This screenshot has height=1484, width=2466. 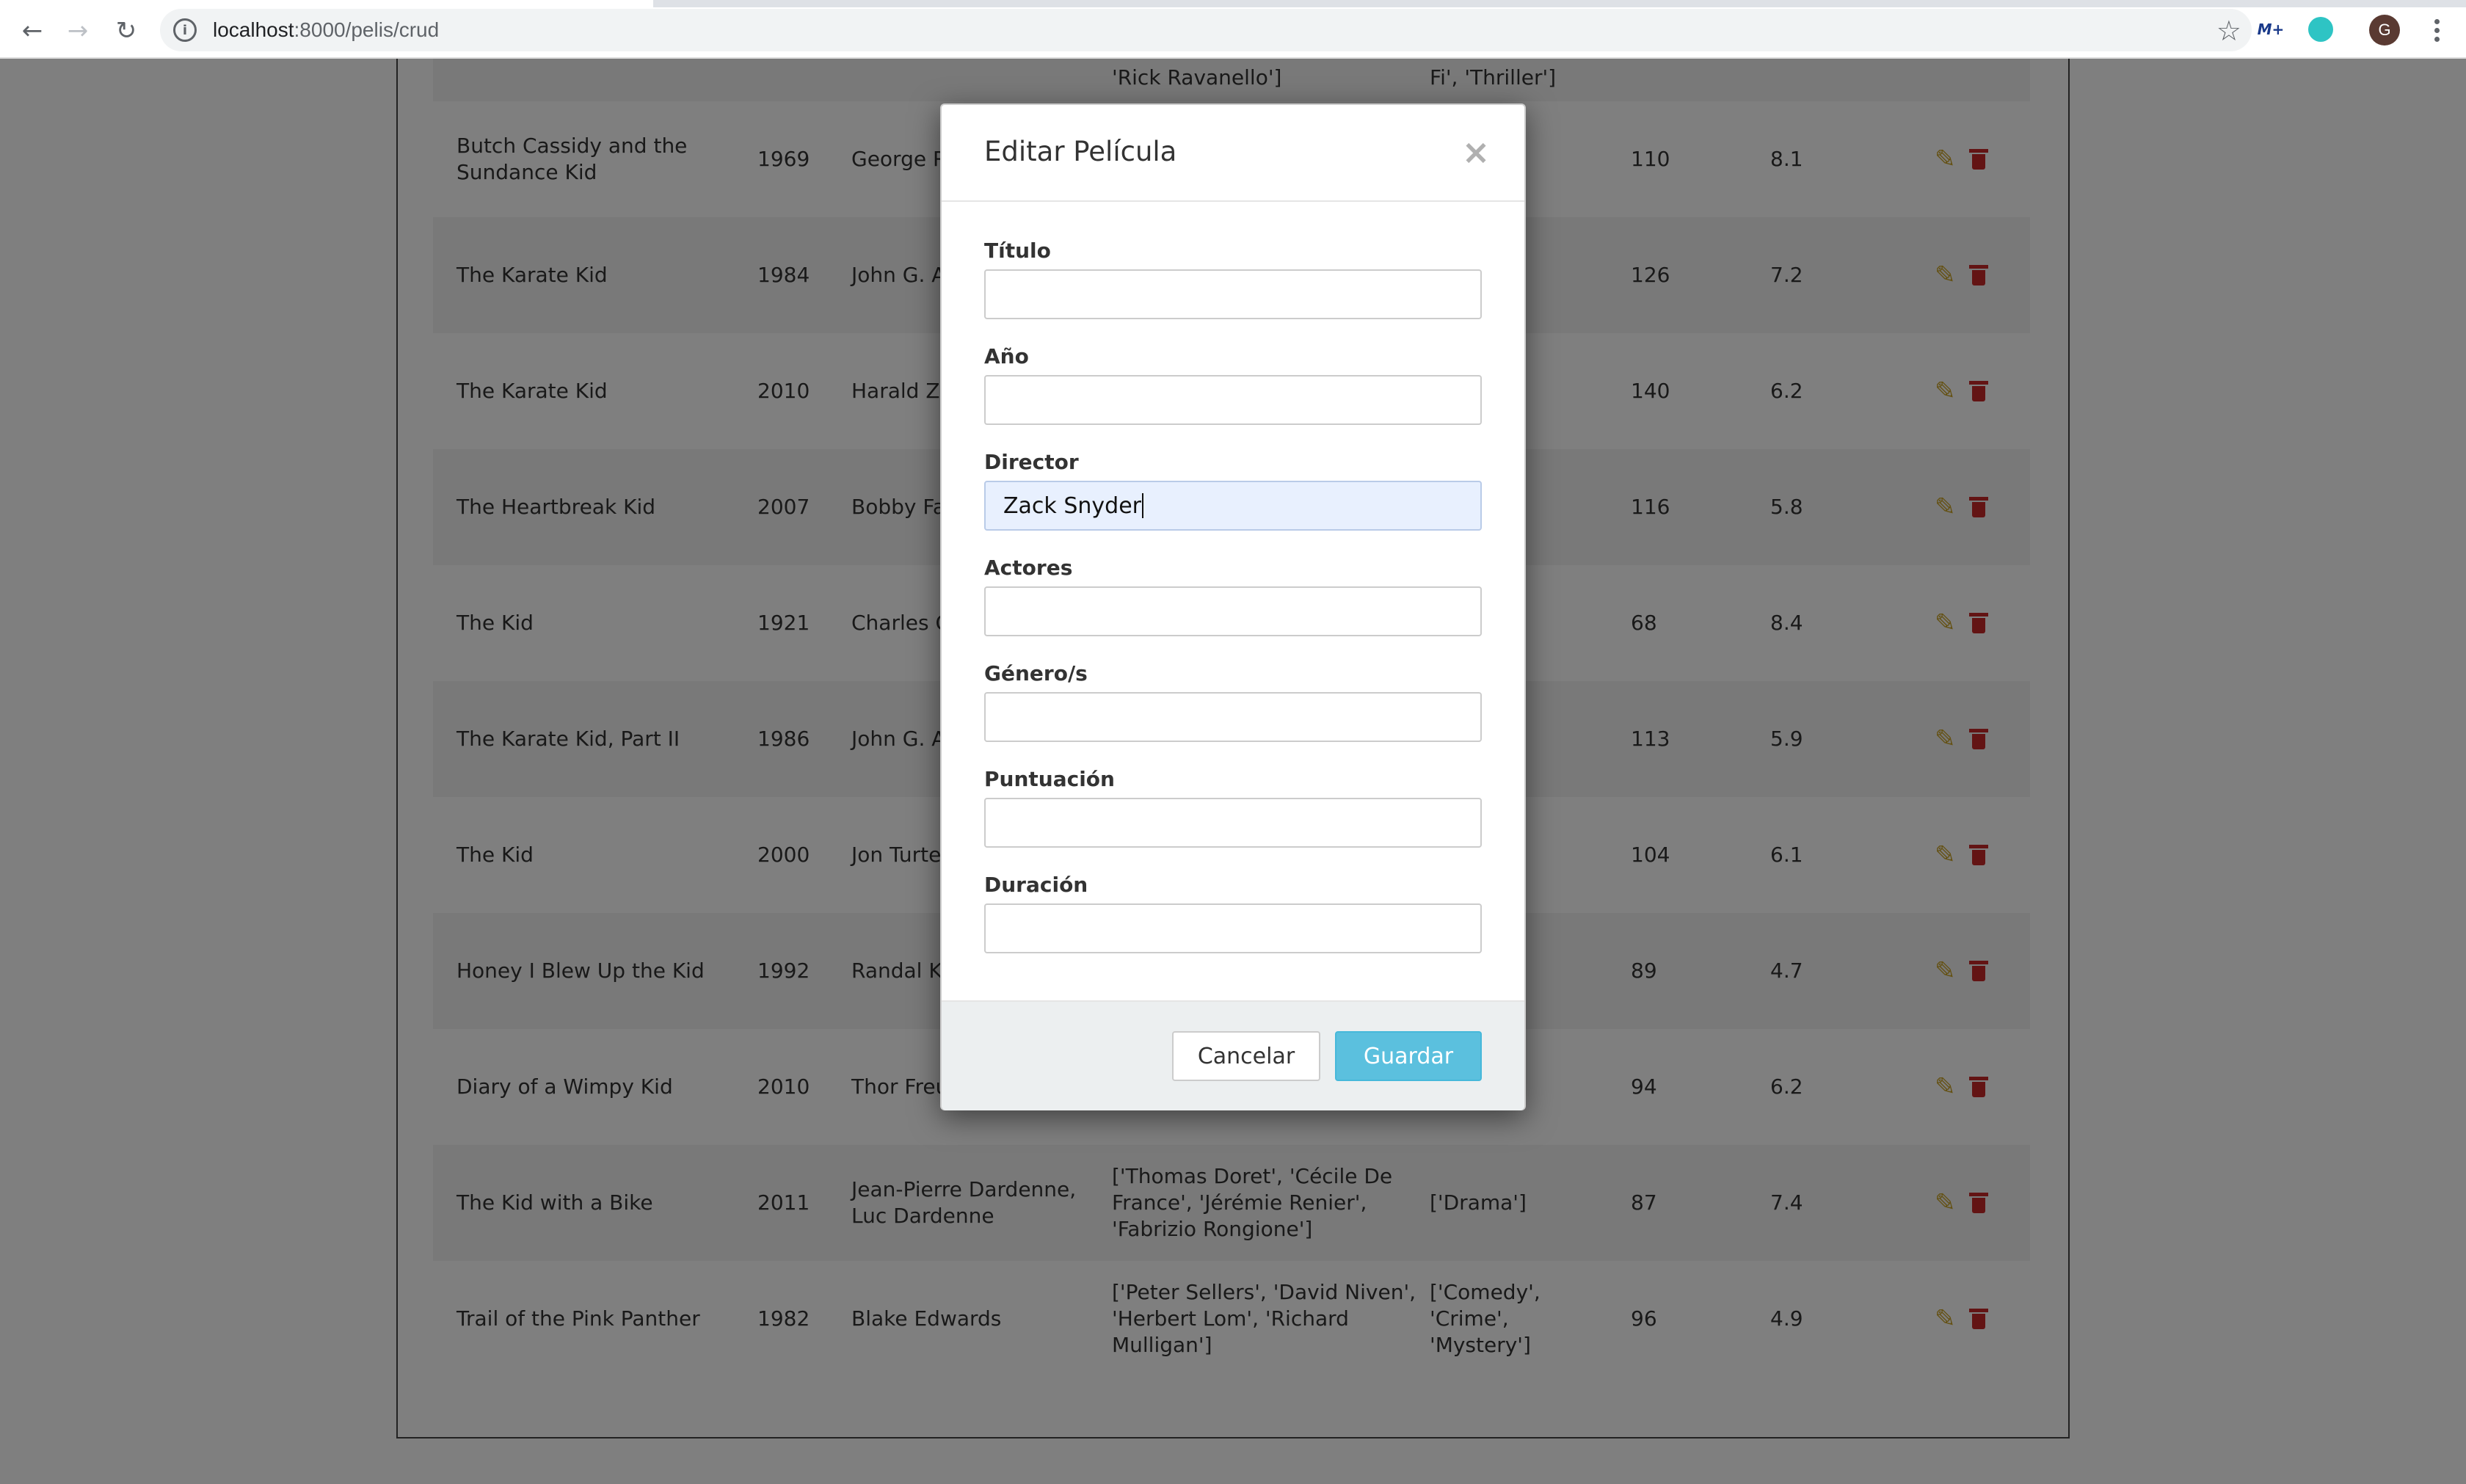 What do you see at coordinates (1233, 153) in the screenshot?
I see `modal-header: Editar Película ×` at bounding box center [1233, 153].